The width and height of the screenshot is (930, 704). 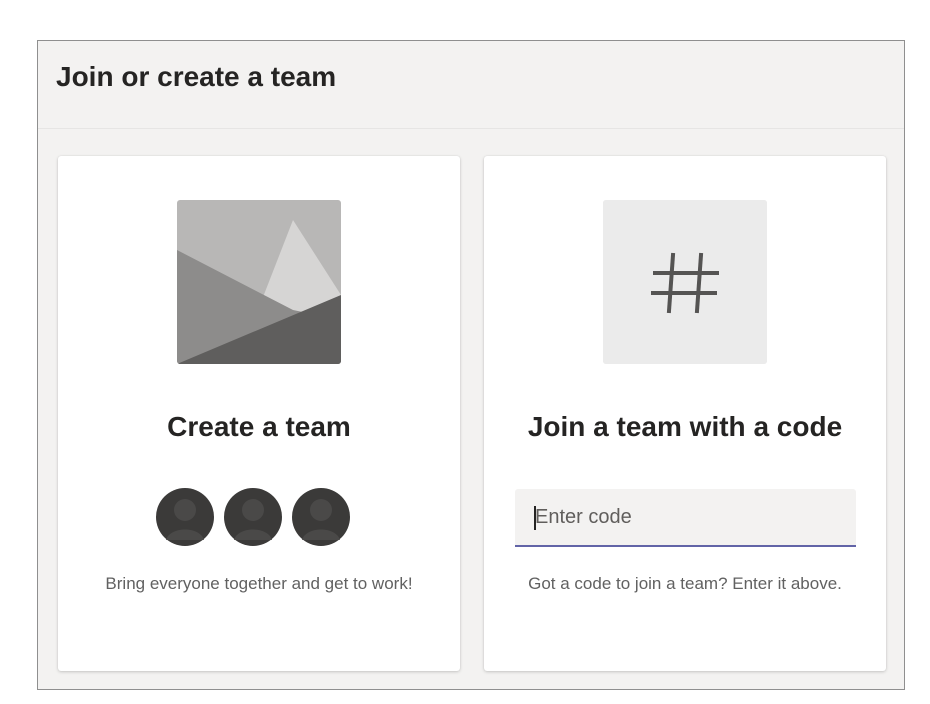 What do you see at coordinates (685, 282) in the screenshot?
I see `hashtag-icon` at bounding box center [685, 282].